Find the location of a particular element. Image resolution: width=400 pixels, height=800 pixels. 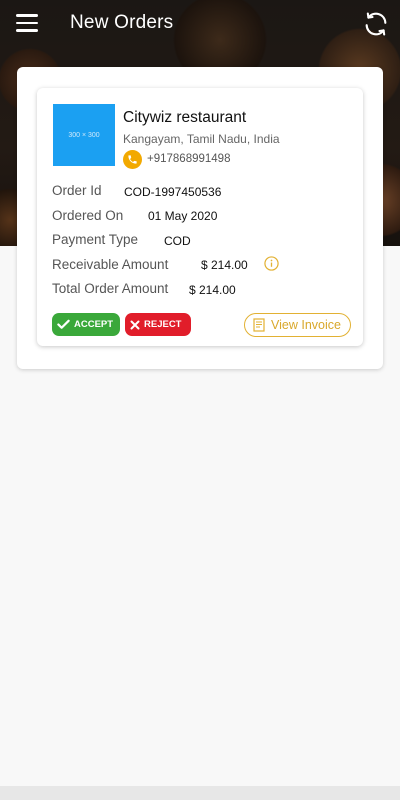

total-order-amount-value: $ 214.00 is located at coordinates (212, 290).